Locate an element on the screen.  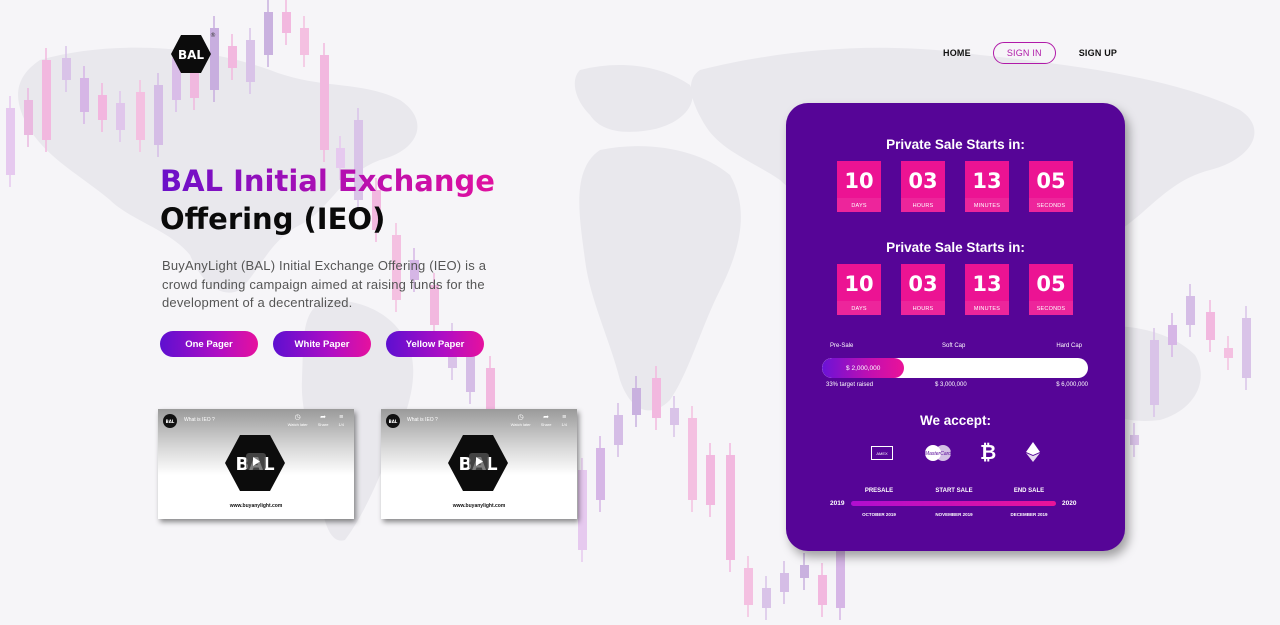
timeline-stage-label: START SALE is located at coordinates (954, 491).